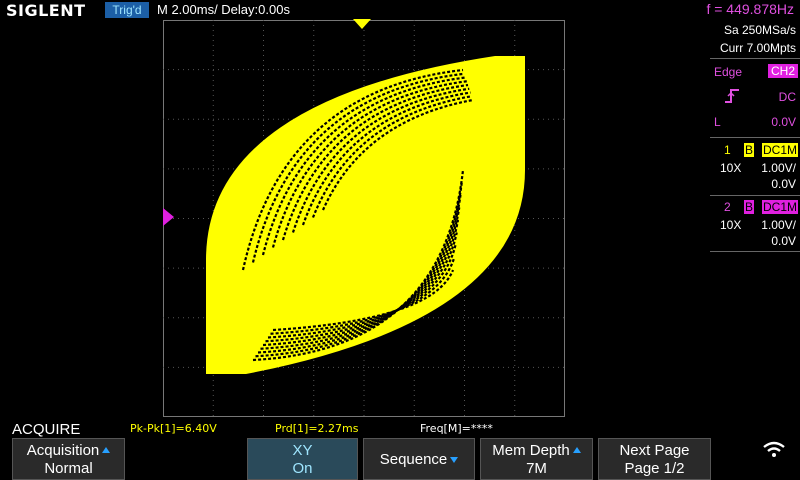  Describe the element at coordinates (536, 468) in the screenshot. I see `mem-depth-softkey-value: 7M` at that location.